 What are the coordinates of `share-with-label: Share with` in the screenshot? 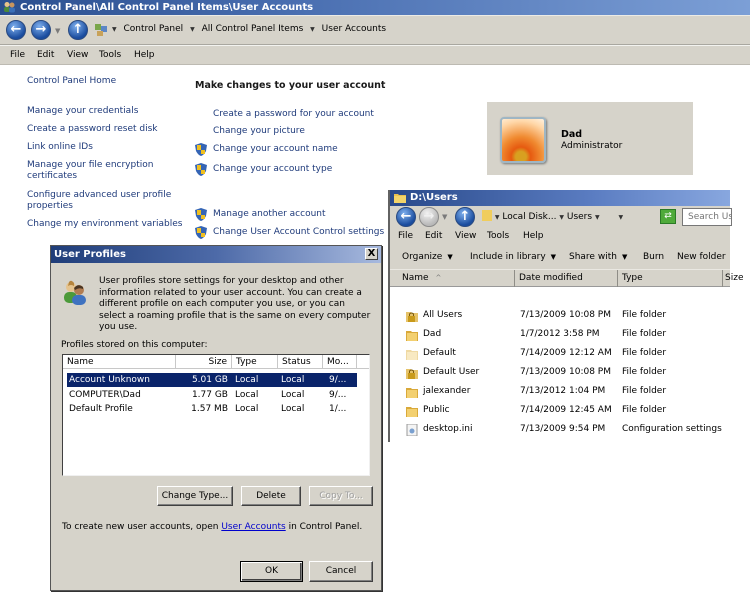 It's located at (593, 257).